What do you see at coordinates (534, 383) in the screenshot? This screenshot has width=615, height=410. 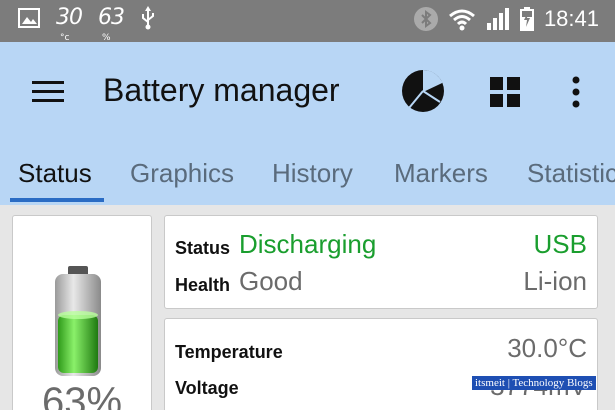 I see `watermark: itsmeit | Technology Blogs` at bounding box center [534, 383].